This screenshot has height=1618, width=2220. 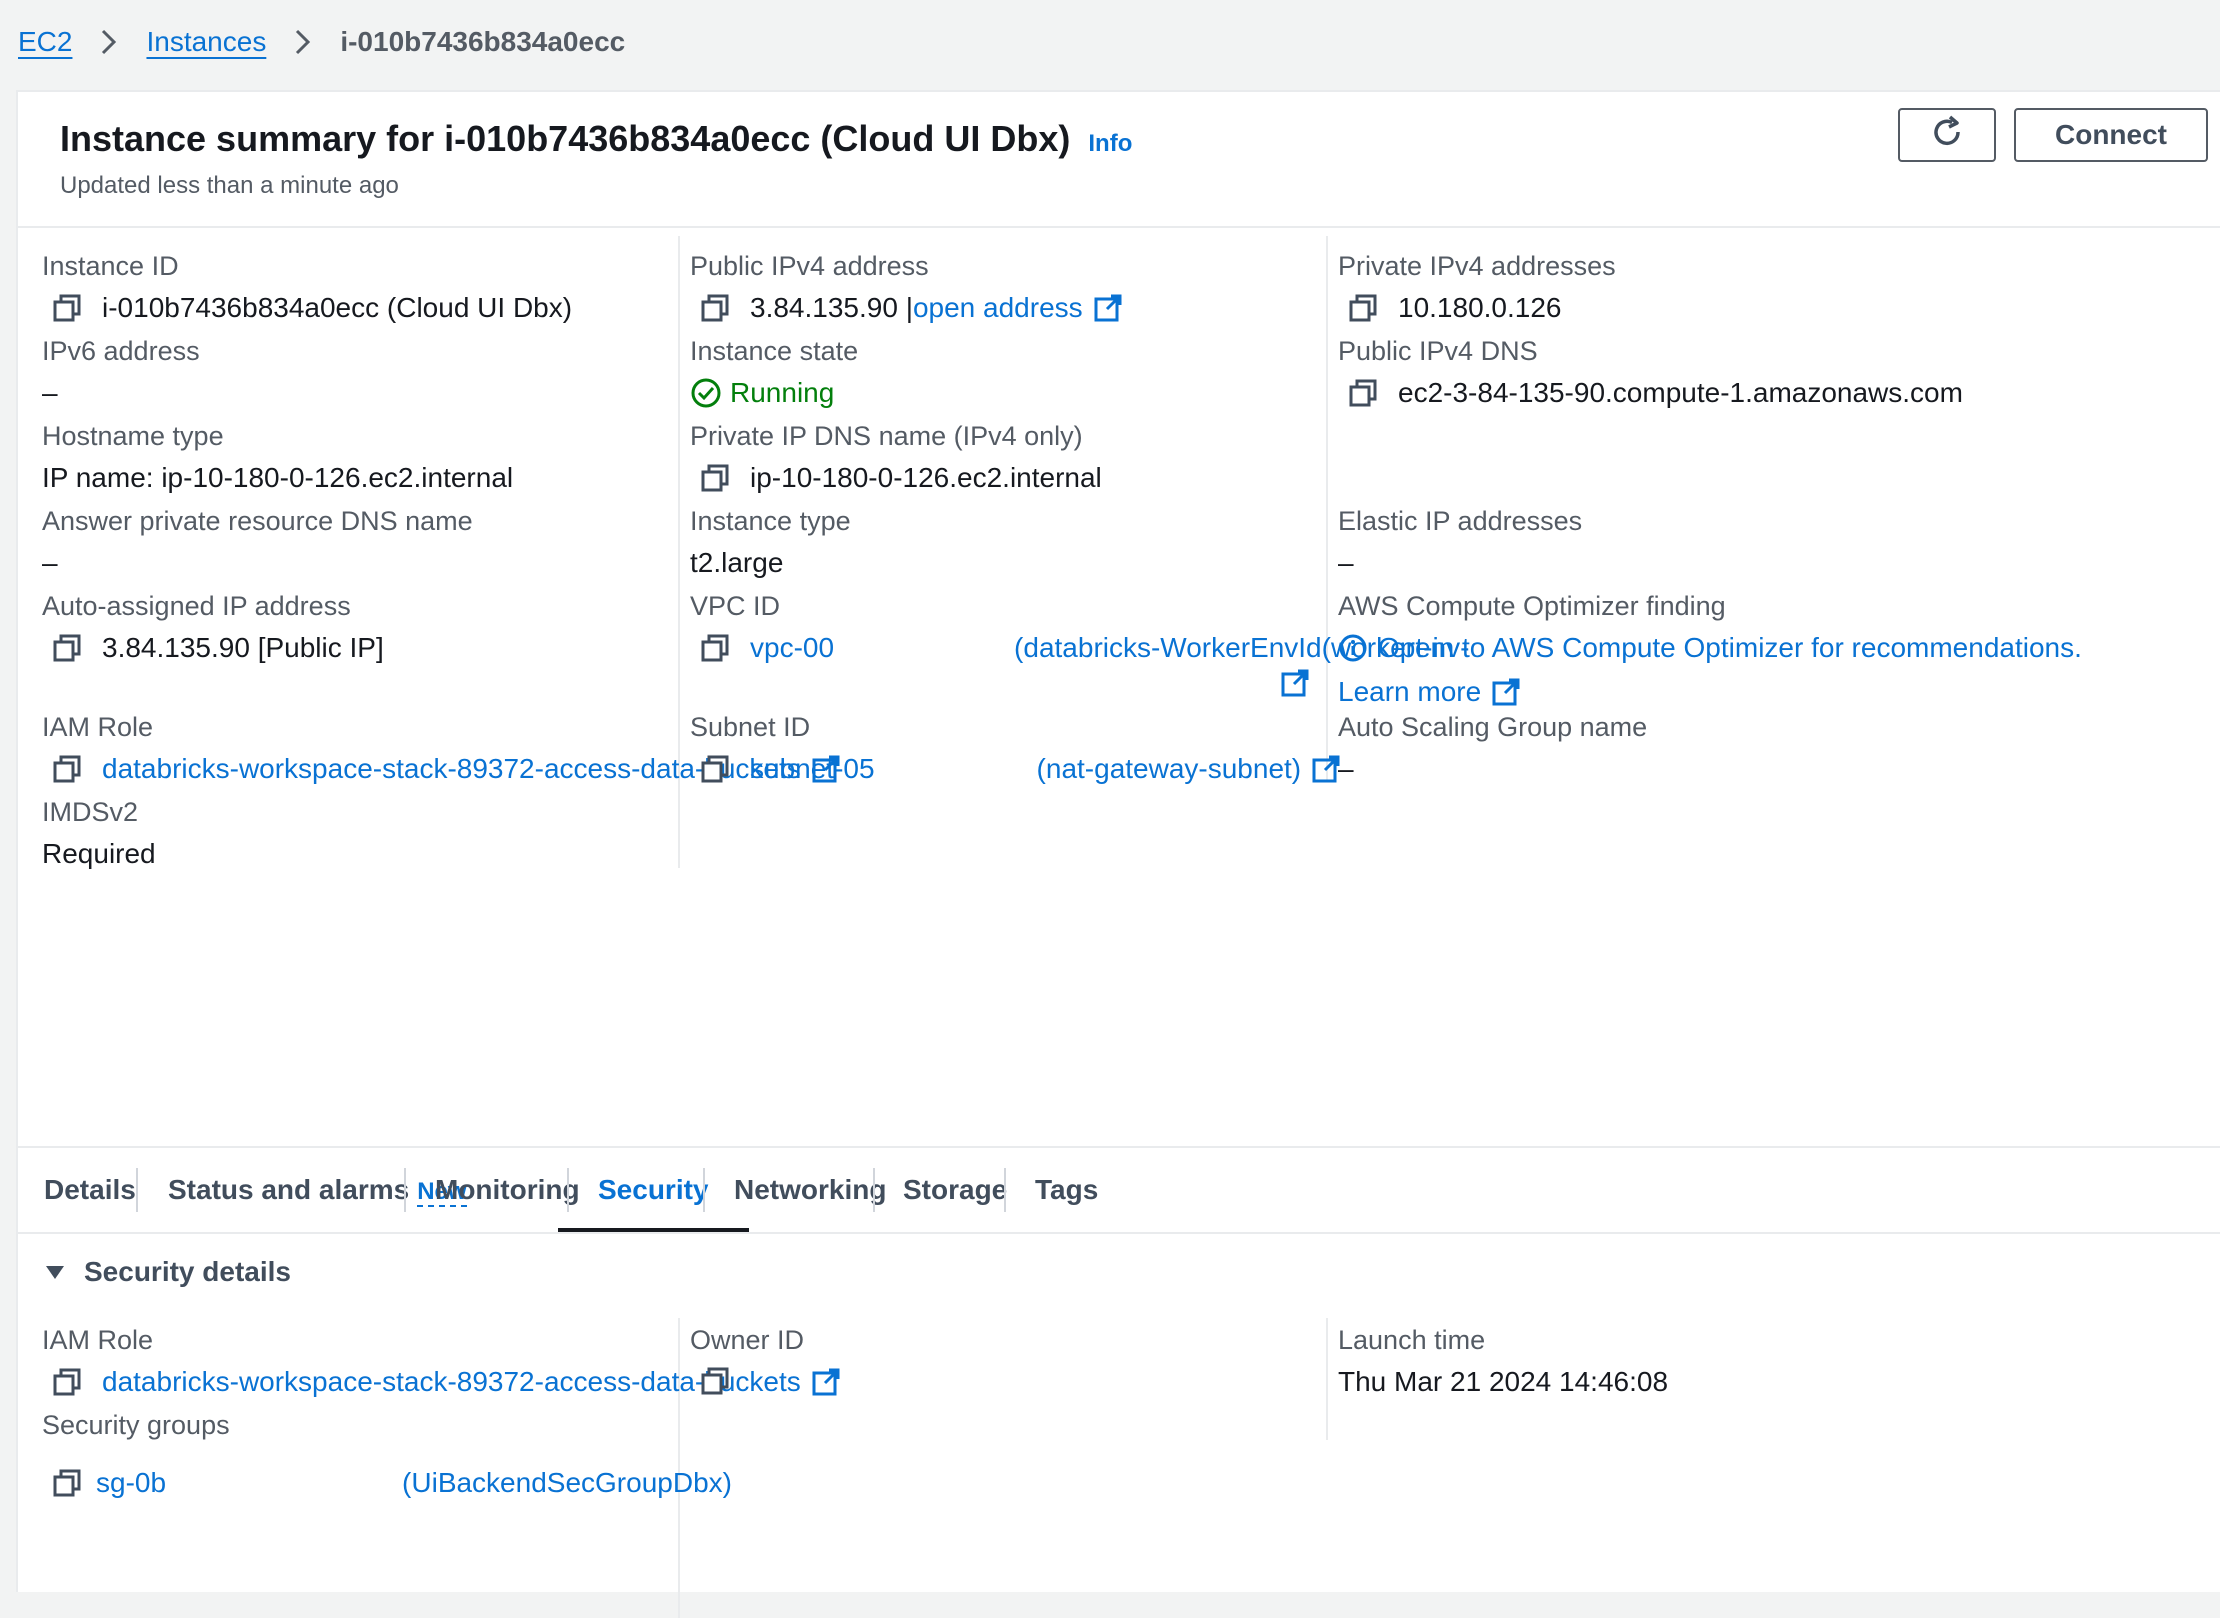 What do you see at coordinates (50, 392) in the screenshot?
I see `ipv6-value: –` at bounding box center [50, 392].